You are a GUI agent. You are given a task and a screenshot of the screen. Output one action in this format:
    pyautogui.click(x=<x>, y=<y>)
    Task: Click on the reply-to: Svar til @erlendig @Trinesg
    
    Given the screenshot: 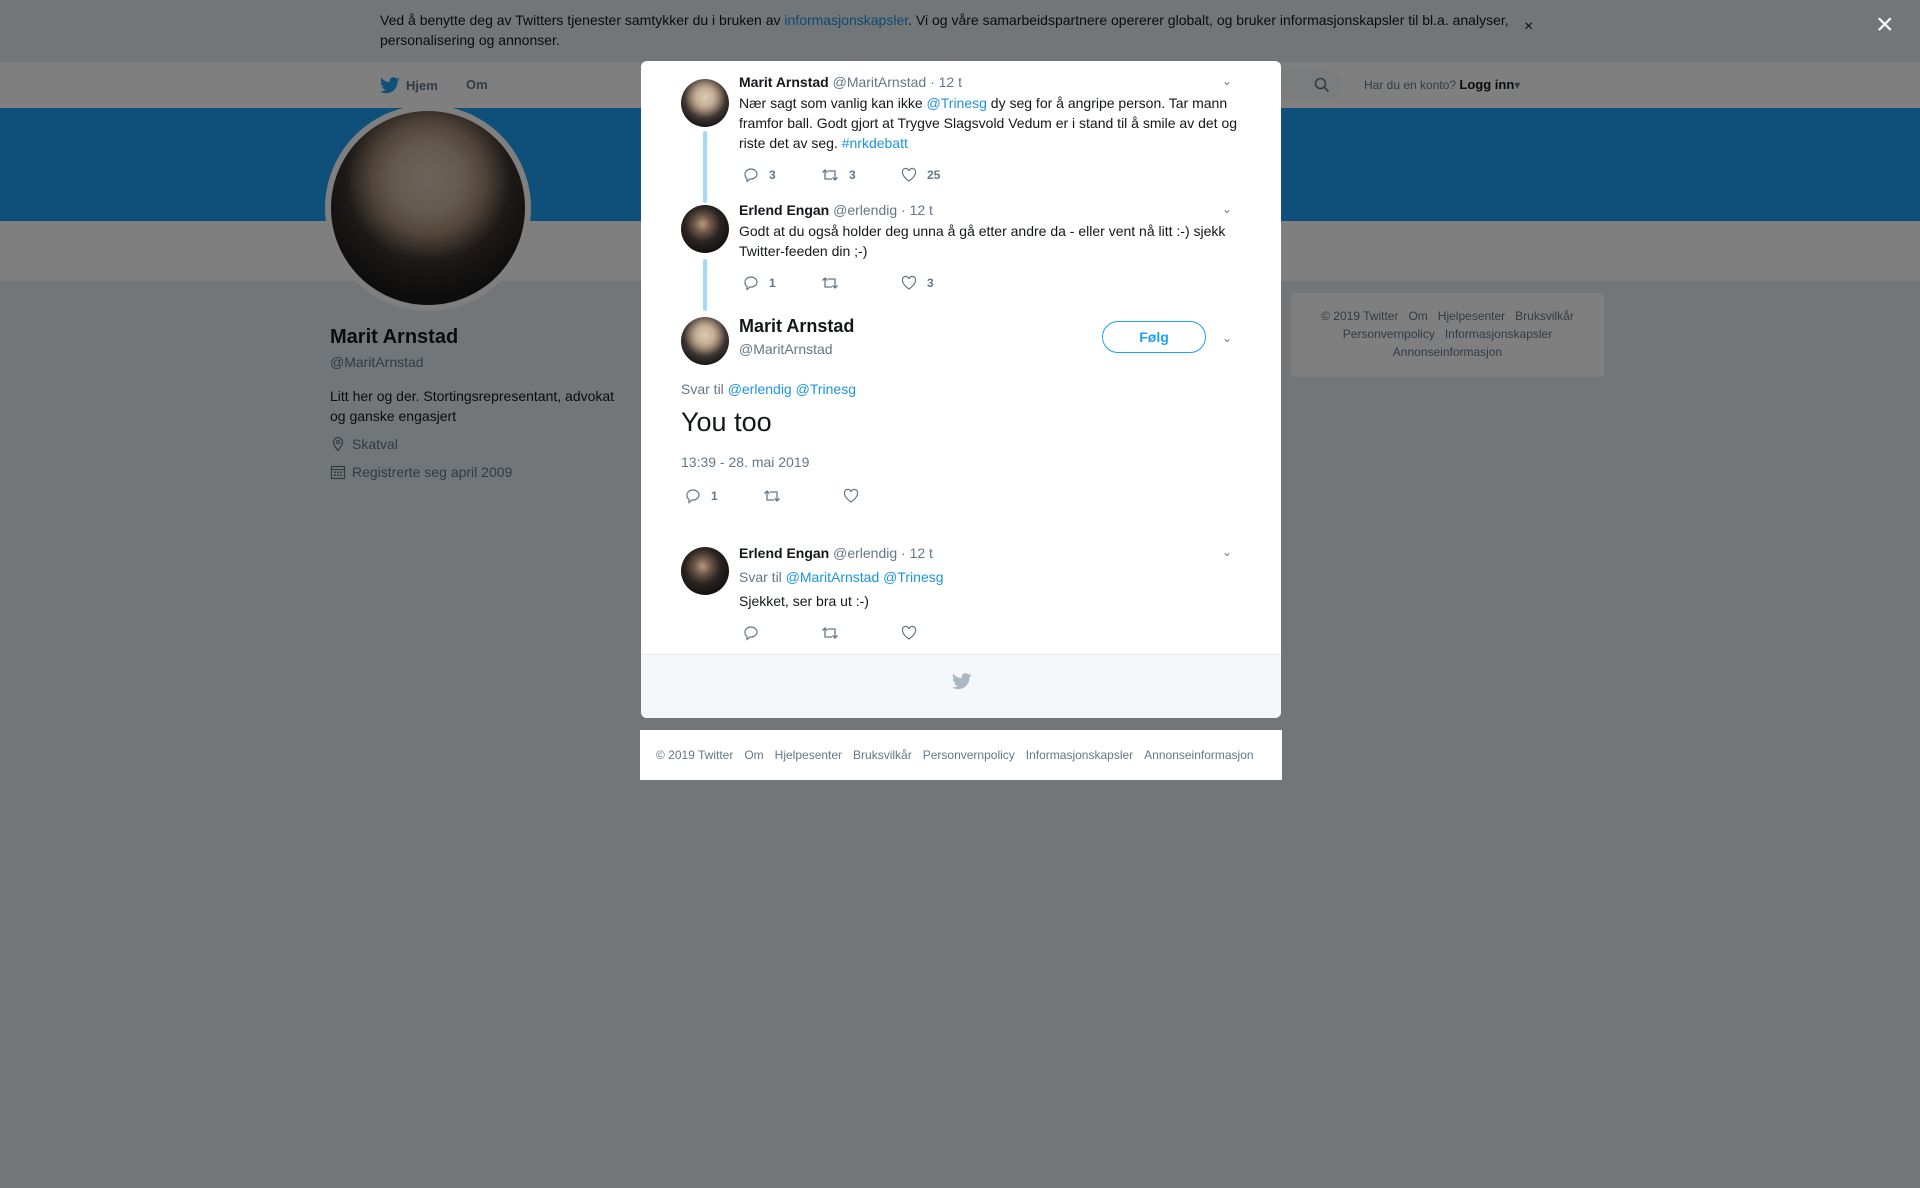 What is the action you would take?
    pyautogui.click(x=768, y=389)
    